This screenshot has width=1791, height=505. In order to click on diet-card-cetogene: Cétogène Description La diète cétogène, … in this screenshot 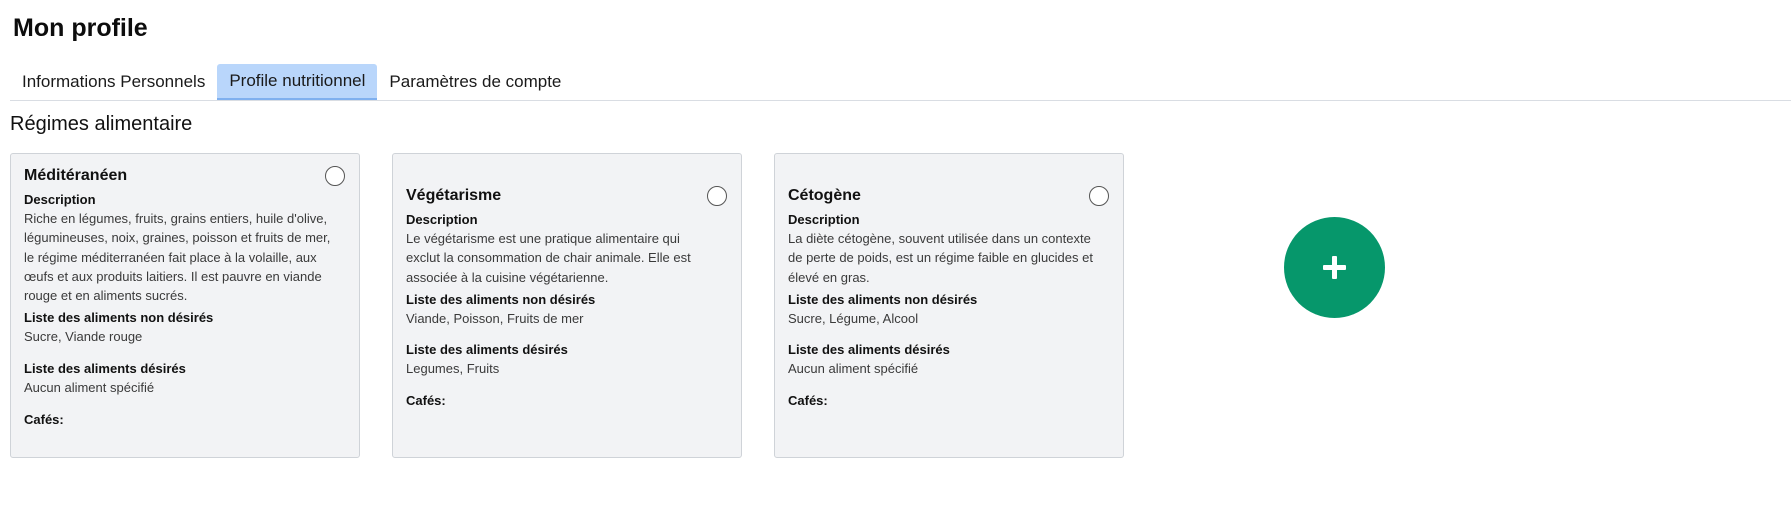, I will do `click(949, 305)`.